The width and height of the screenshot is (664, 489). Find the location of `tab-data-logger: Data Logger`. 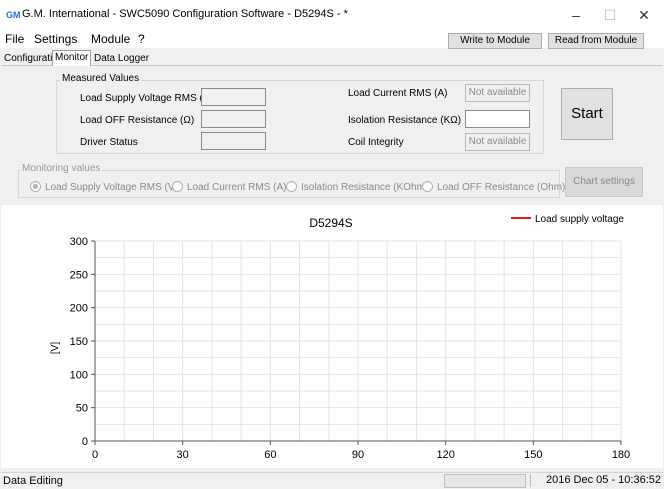

tab-data-logger: Data Logger is located at coordinates (121, 58).